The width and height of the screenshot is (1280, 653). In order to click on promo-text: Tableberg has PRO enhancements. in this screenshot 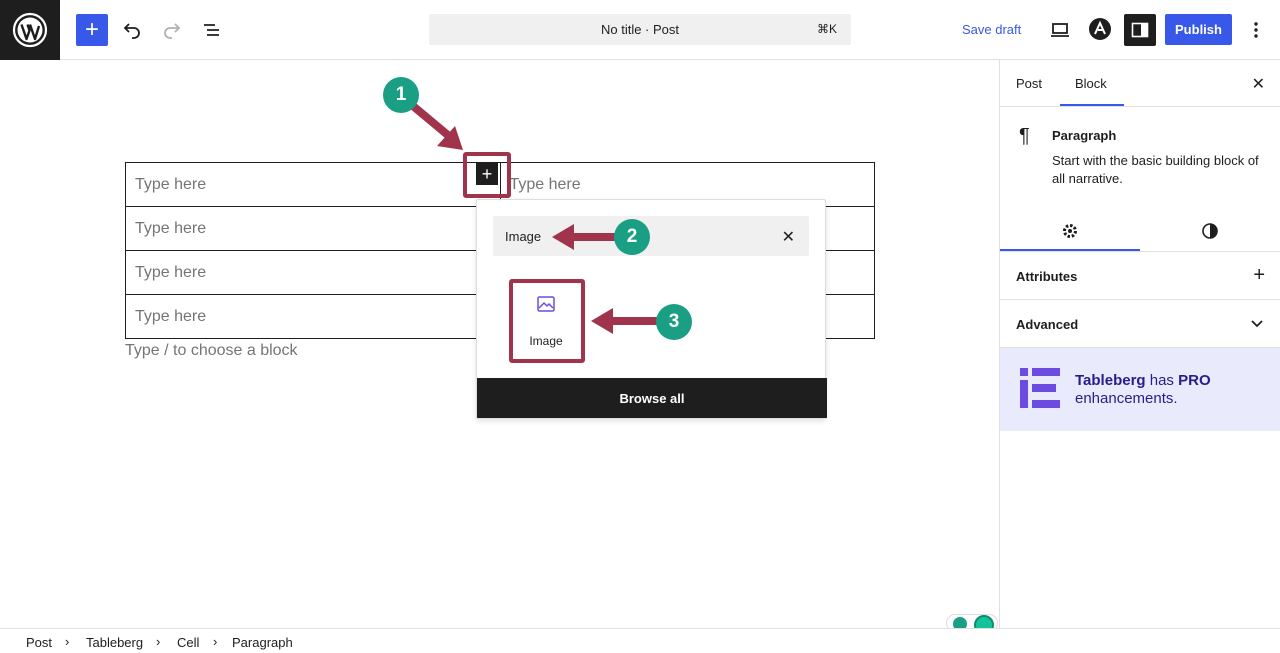, I will do `click(1143, 390)`.